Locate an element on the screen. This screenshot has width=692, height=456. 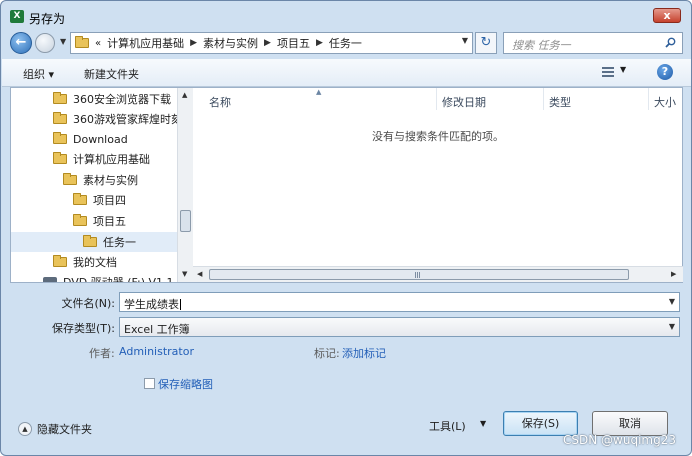
hide-folders-label: 隐藏文件夹 is located at coordinates (64, 429).